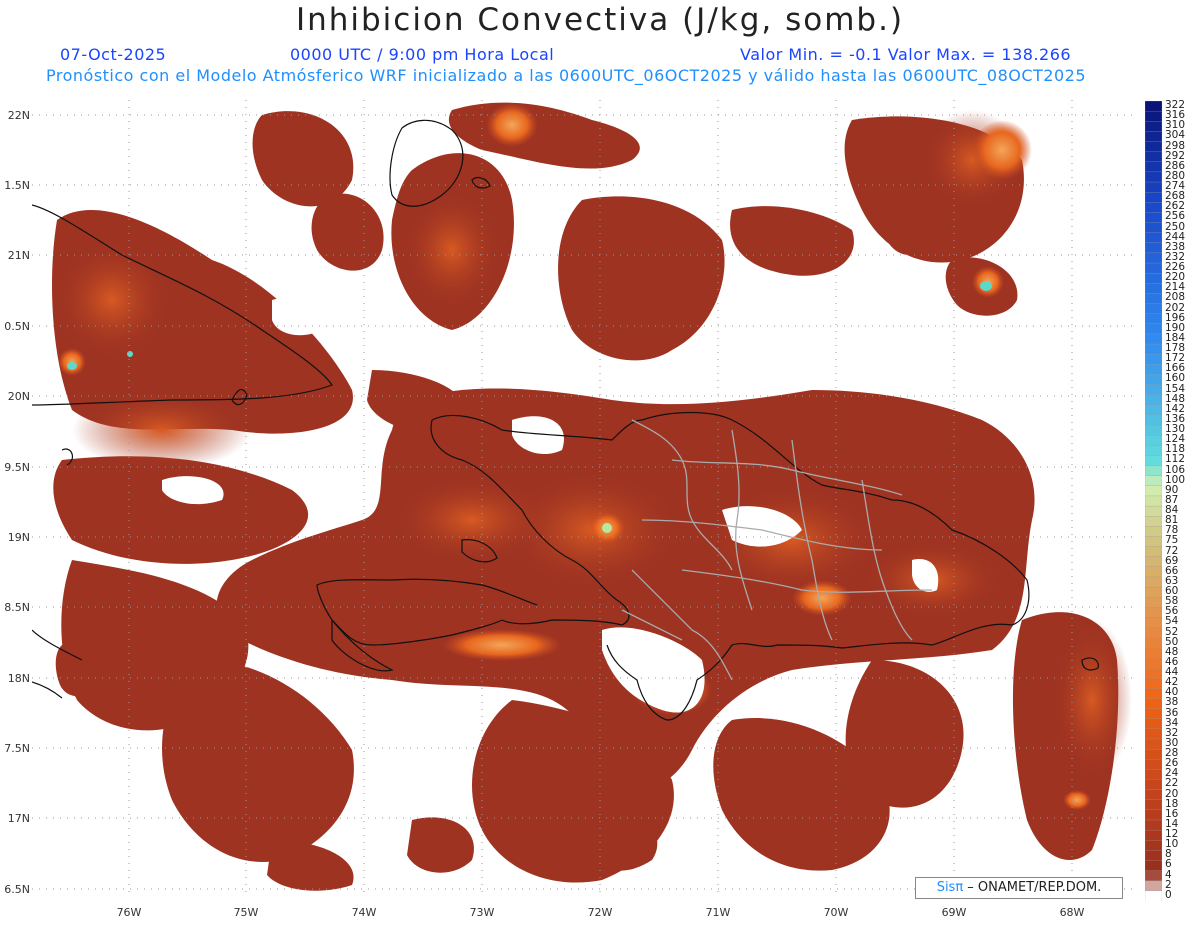 This screenshot has width=1200, height=927. I want to click on lat-label: 8.5N, so click(17, 607).